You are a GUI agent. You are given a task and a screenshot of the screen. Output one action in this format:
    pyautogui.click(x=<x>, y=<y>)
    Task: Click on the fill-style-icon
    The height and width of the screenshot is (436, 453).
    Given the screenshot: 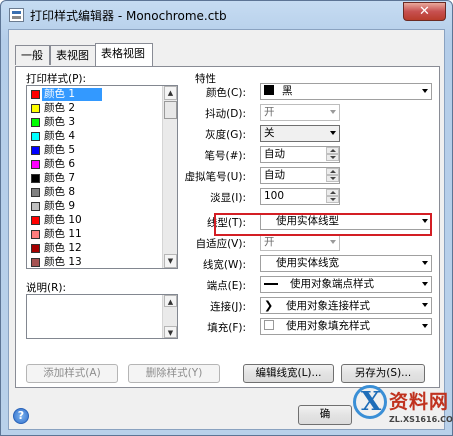 What is the action you would take?
    pyautogui.click(x=269, y=325)
    